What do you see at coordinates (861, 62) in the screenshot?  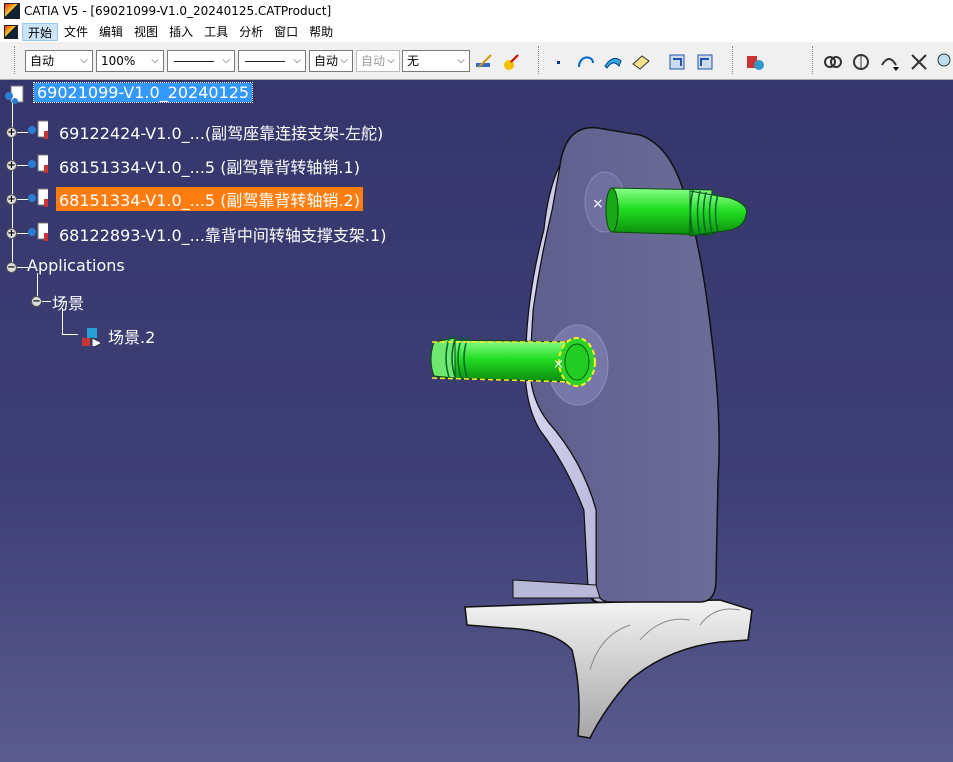 I see `compass-icon` at bounding box center [861, 62].